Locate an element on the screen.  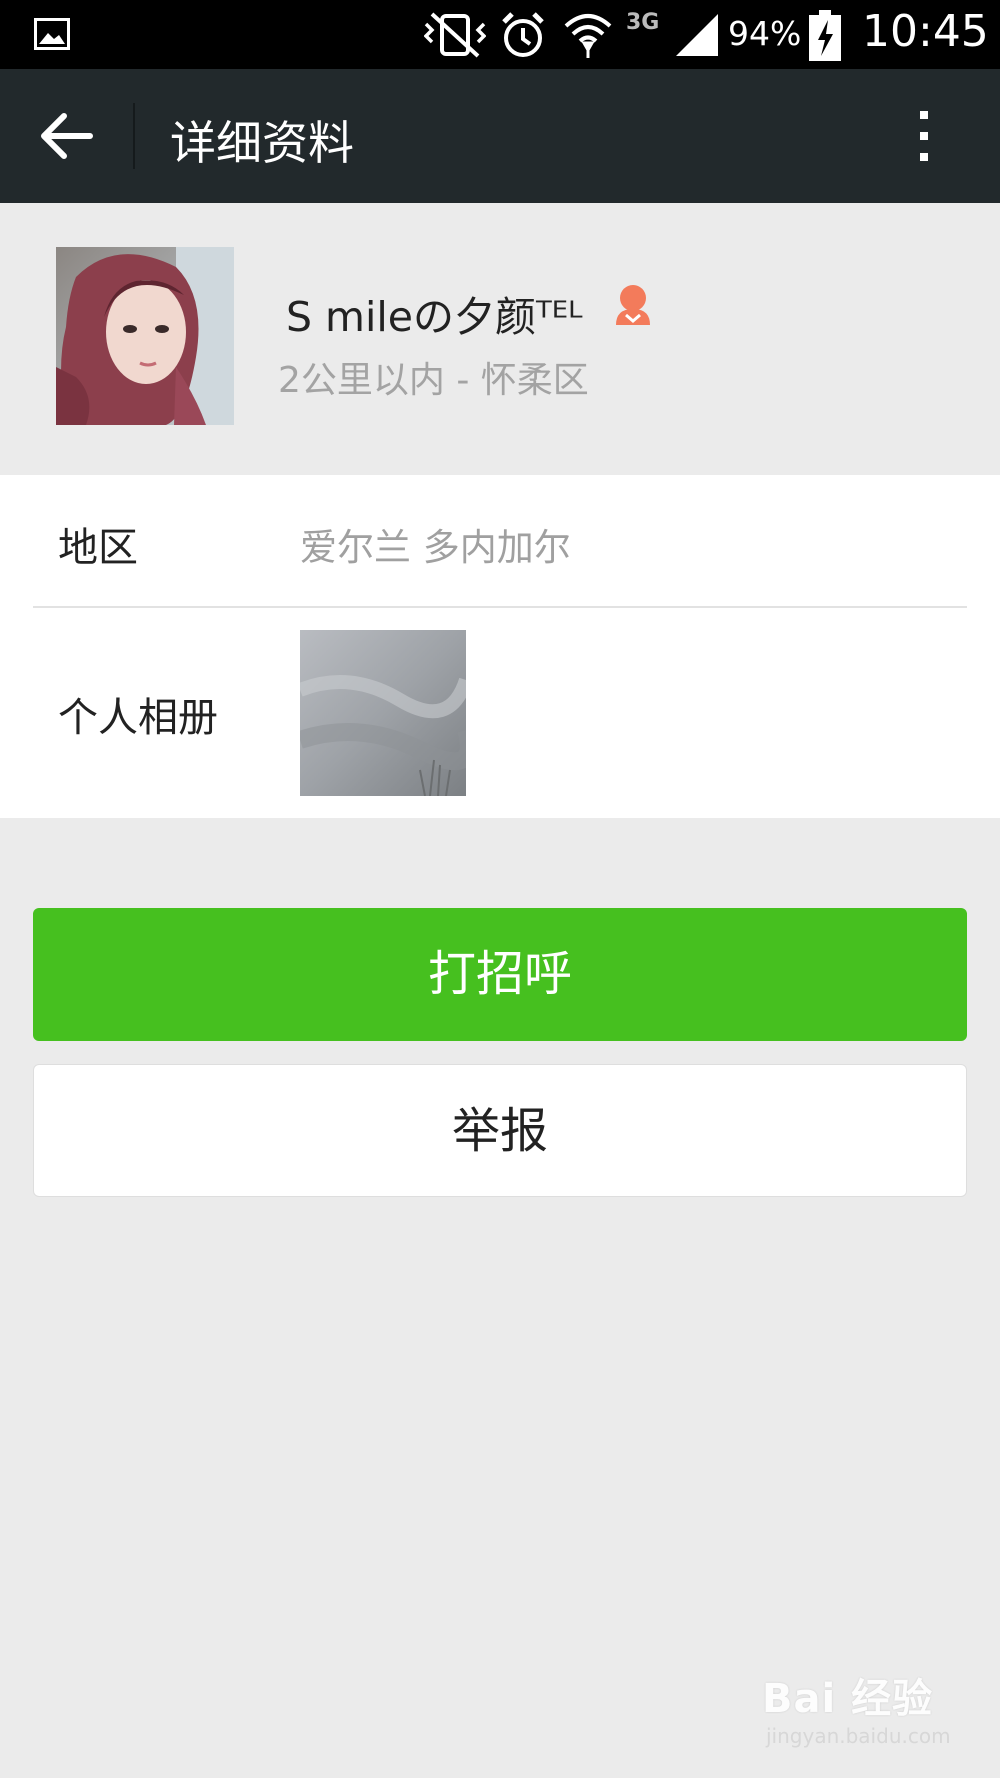
alarm-icon is located at coordinates (523, 34).